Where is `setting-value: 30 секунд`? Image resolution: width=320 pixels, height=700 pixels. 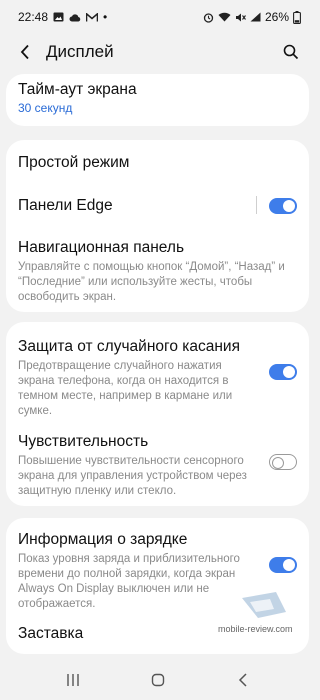 setting-value: 30 секунд is located at coordinates (45, 108).